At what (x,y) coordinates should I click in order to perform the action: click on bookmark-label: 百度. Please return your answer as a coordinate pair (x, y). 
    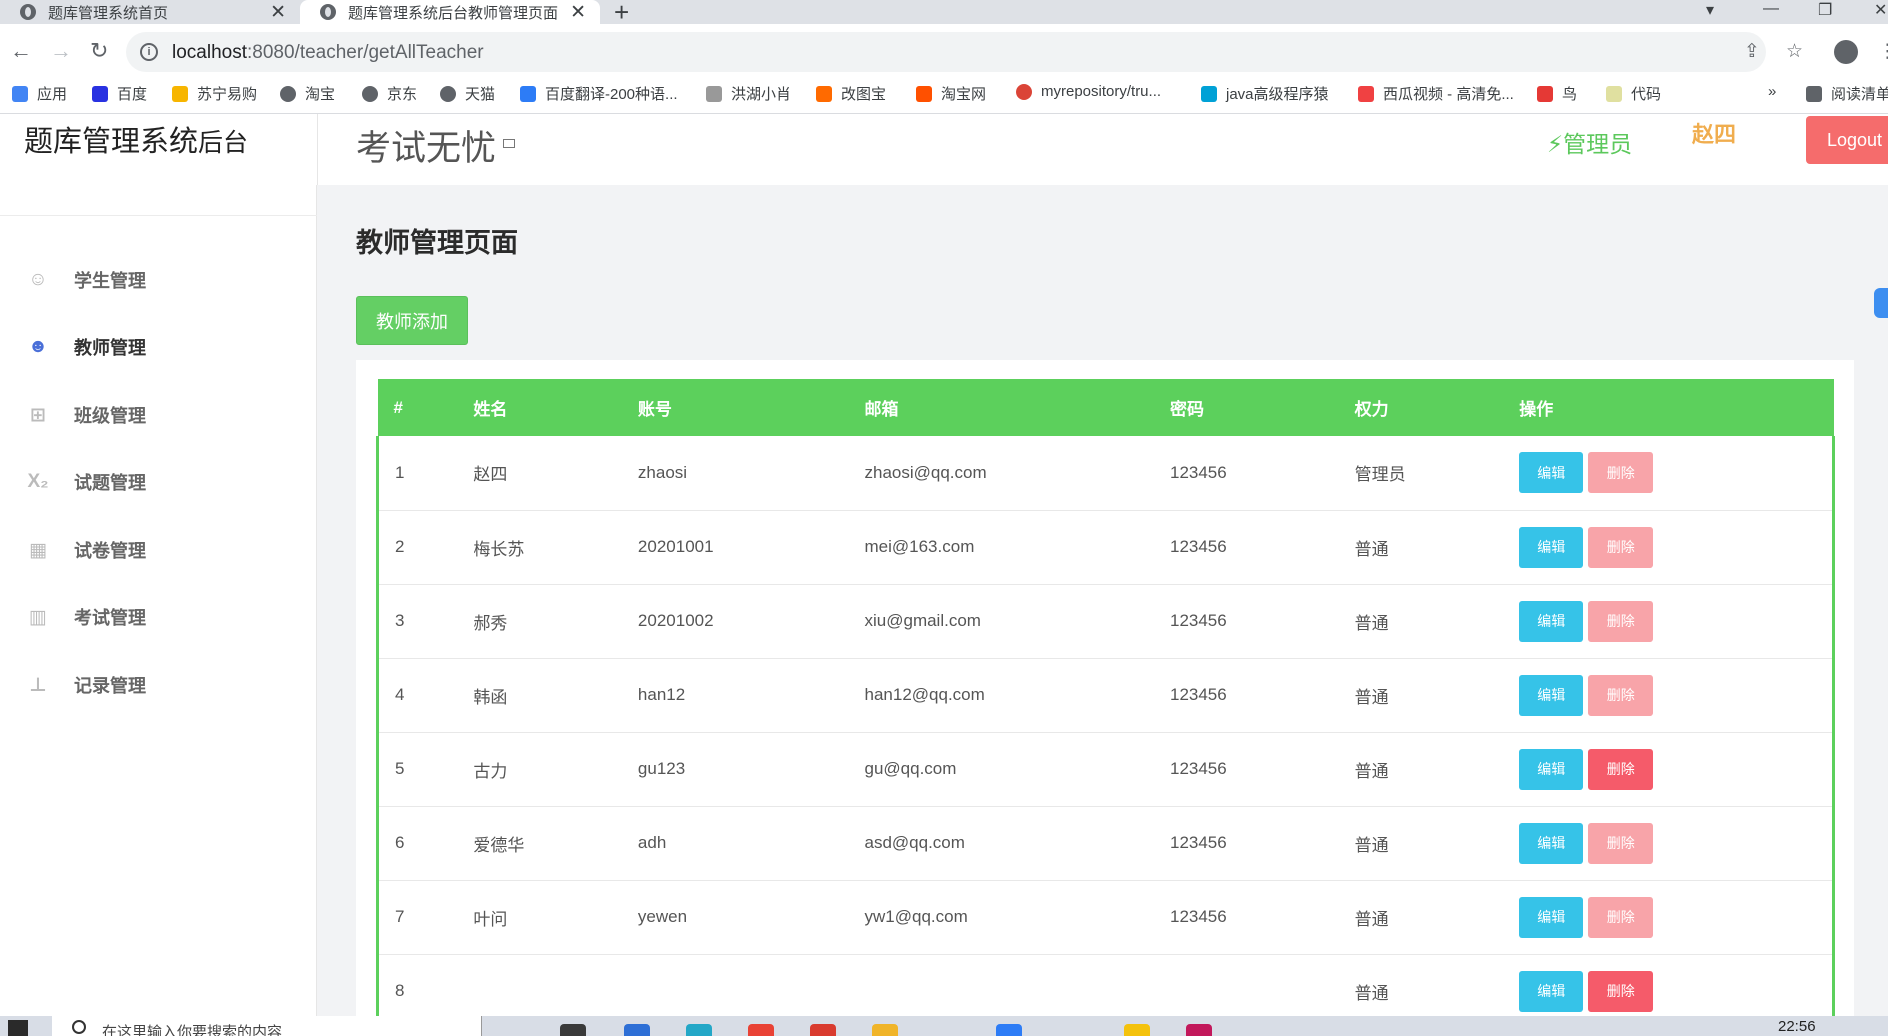
    Looking at the image, I should click on (132, 94).